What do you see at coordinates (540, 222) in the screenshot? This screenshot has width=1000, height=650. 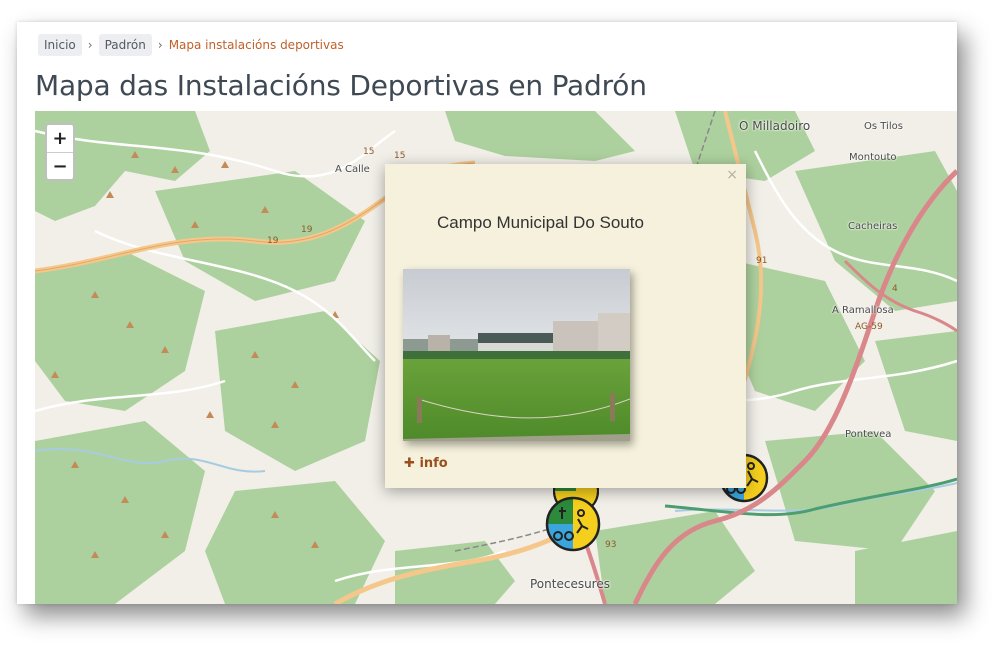 I see `popup-title: Campo Municipal Do Souto` at bounding box center [540, 222].